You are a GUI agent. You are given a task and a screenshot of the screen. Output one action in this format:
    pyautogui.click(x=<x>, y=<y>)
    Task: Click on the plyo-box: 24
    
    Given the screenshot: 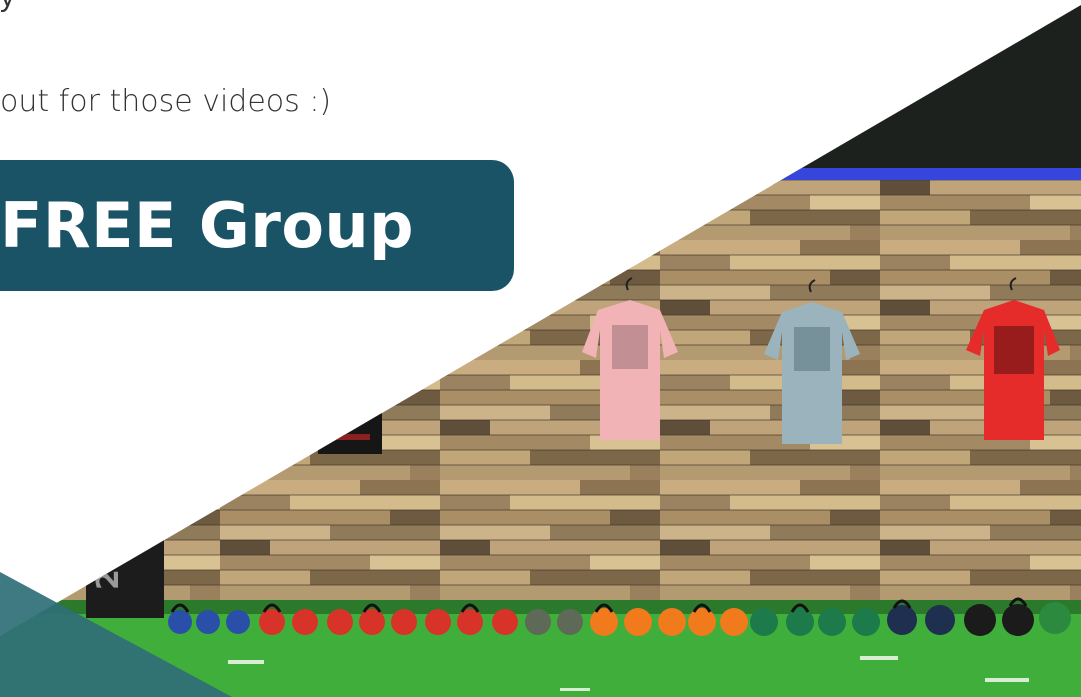 What is the action you would take?
    pyautogui.click(x=125, y=578)
    